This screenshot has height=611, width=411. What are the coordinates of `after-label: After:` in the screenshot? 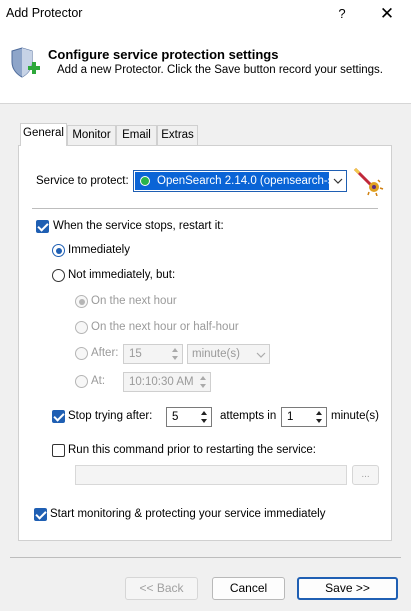 It's located at (105, 353).